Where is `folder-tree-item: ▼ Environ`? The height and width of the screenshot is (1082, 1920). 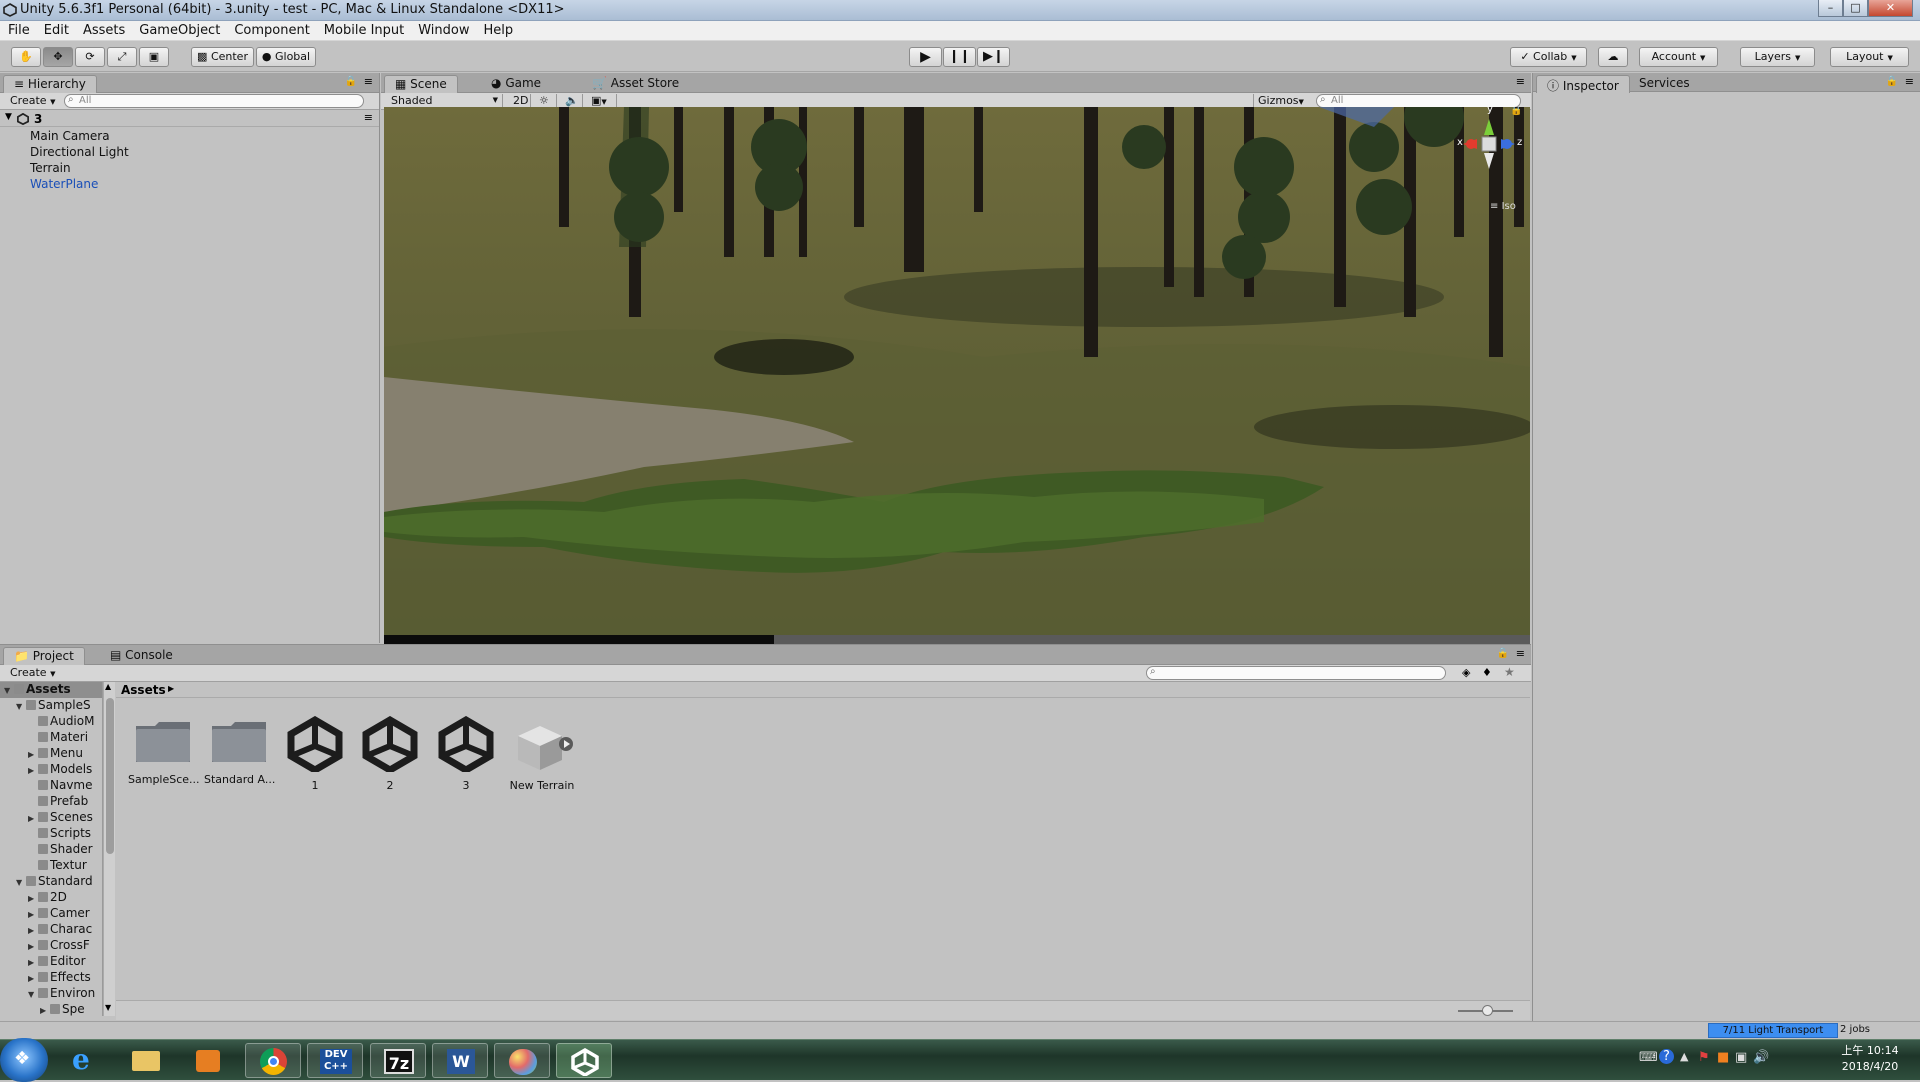
folder-tree-item: ▼ Environ is located at coordinates (51, 994).